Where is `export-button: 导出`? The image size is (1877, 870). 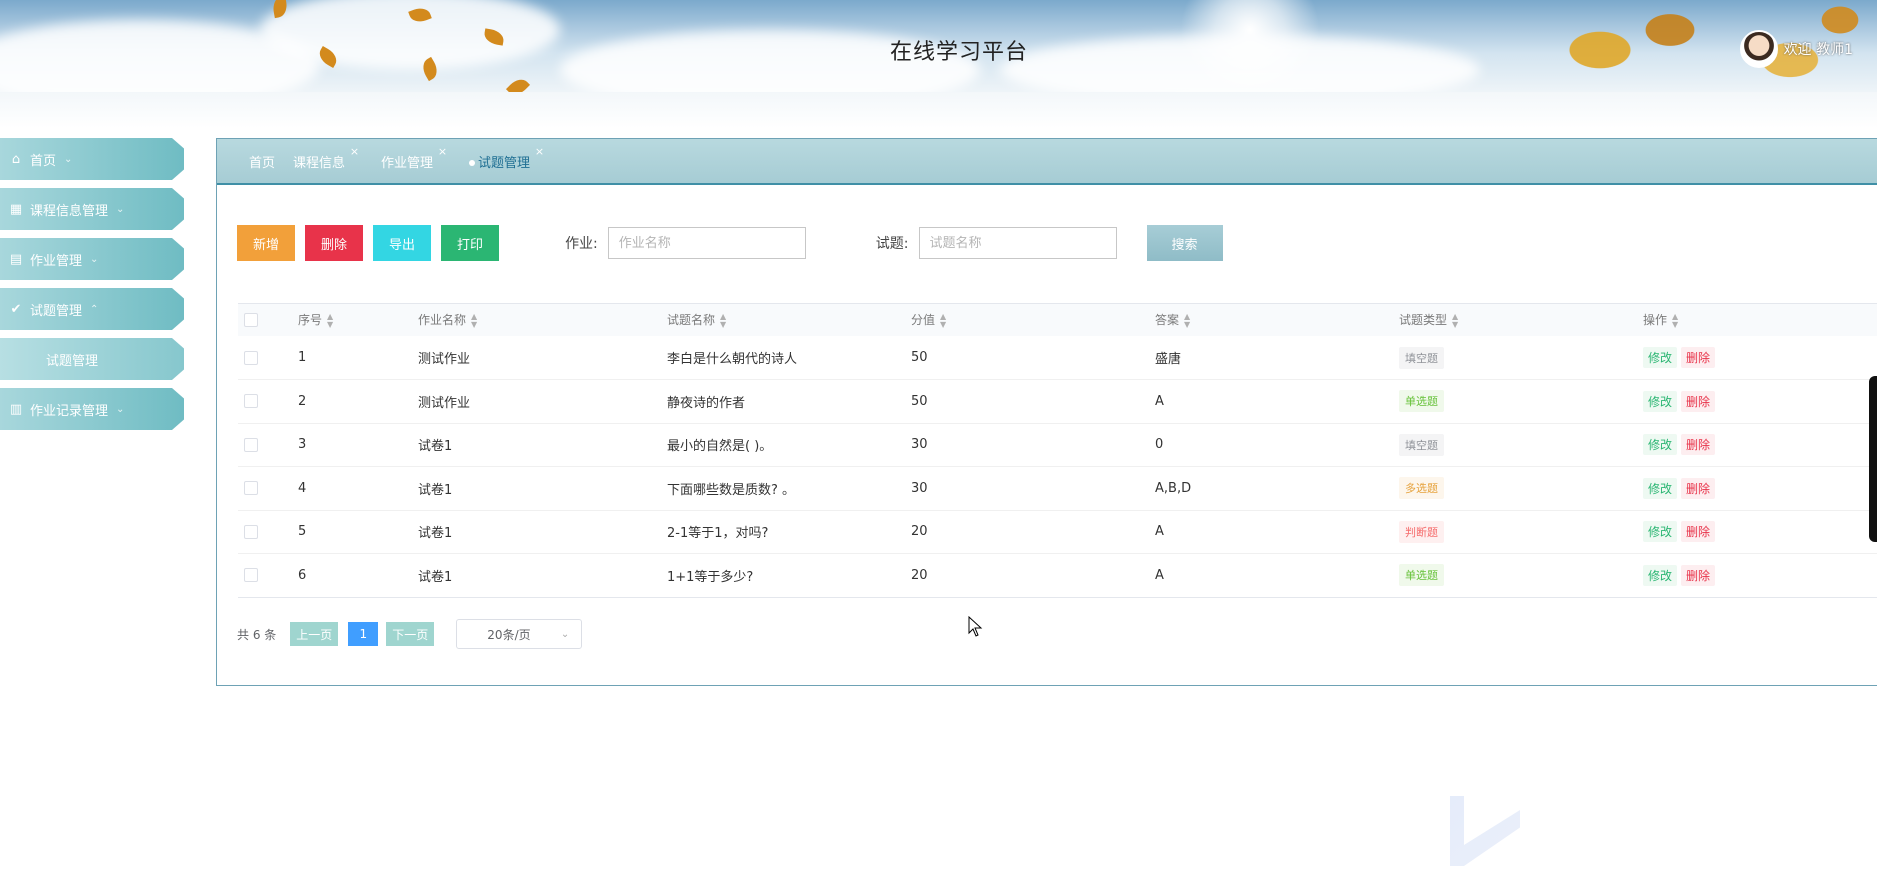
export-button: 导出 is located at coordinates (402, 243).